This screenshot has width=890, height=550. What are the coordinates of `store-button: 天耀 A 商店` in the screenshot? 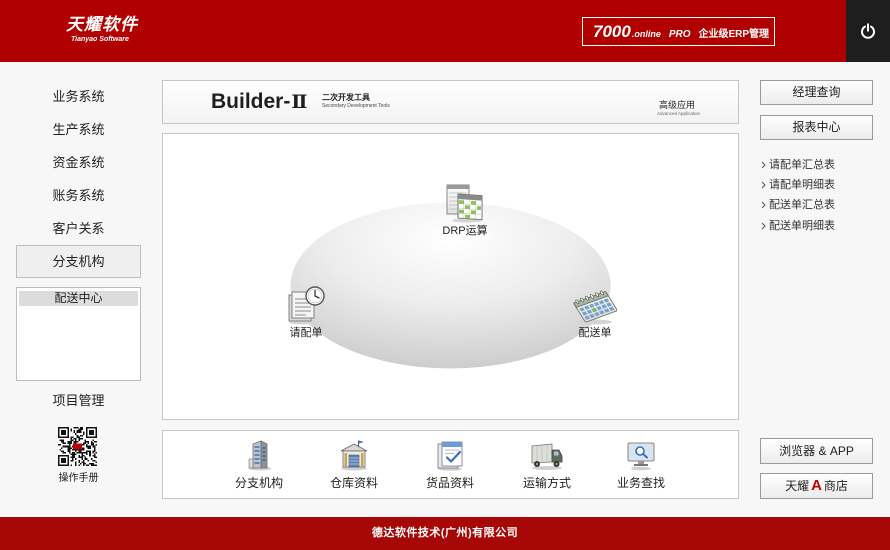 It's located at (816, 486).